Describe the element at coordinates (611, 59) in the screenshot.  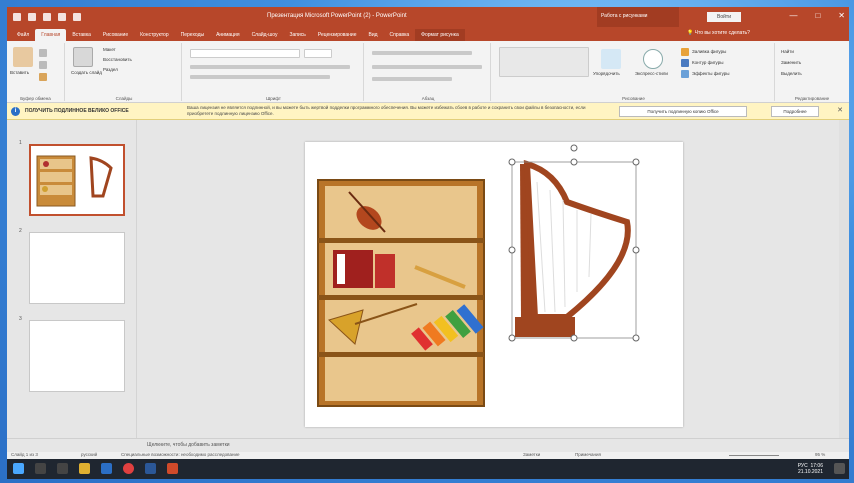
I see `arrange-icon` at that location.